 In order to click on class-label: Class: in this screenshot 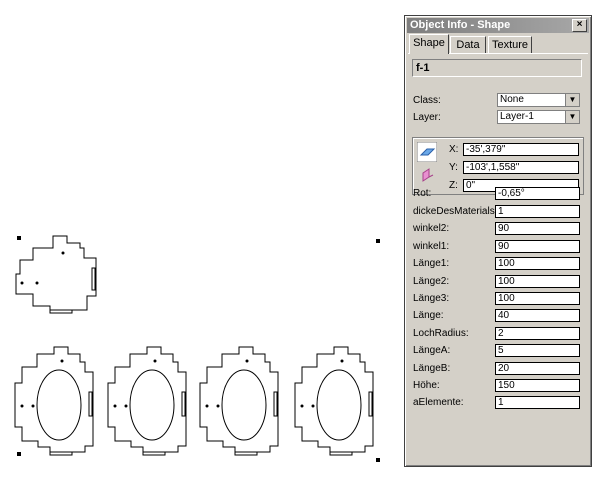, I will do `click(427, 100)`.